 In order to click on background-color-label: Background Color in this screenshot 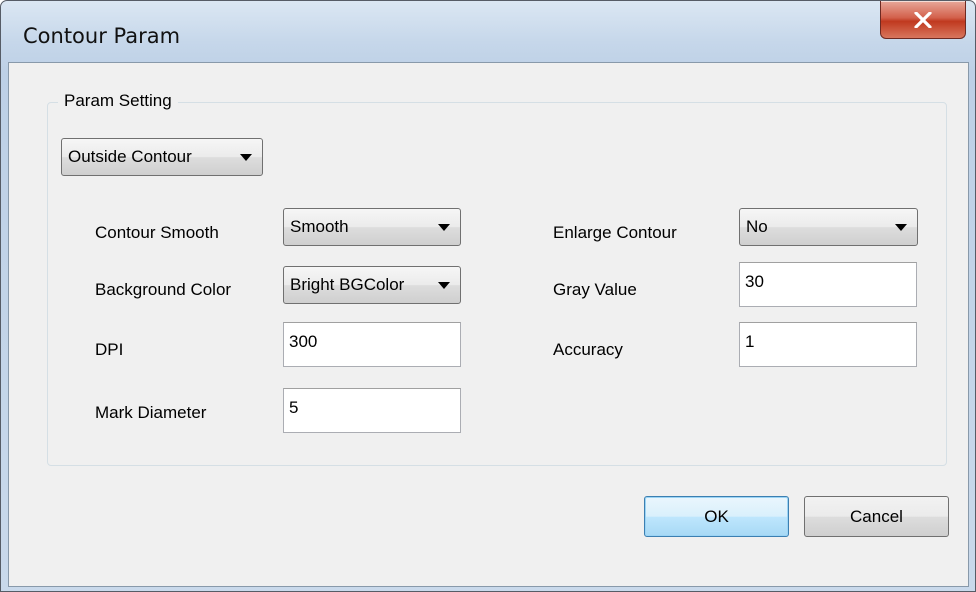, I will do `click(163, 289)`.